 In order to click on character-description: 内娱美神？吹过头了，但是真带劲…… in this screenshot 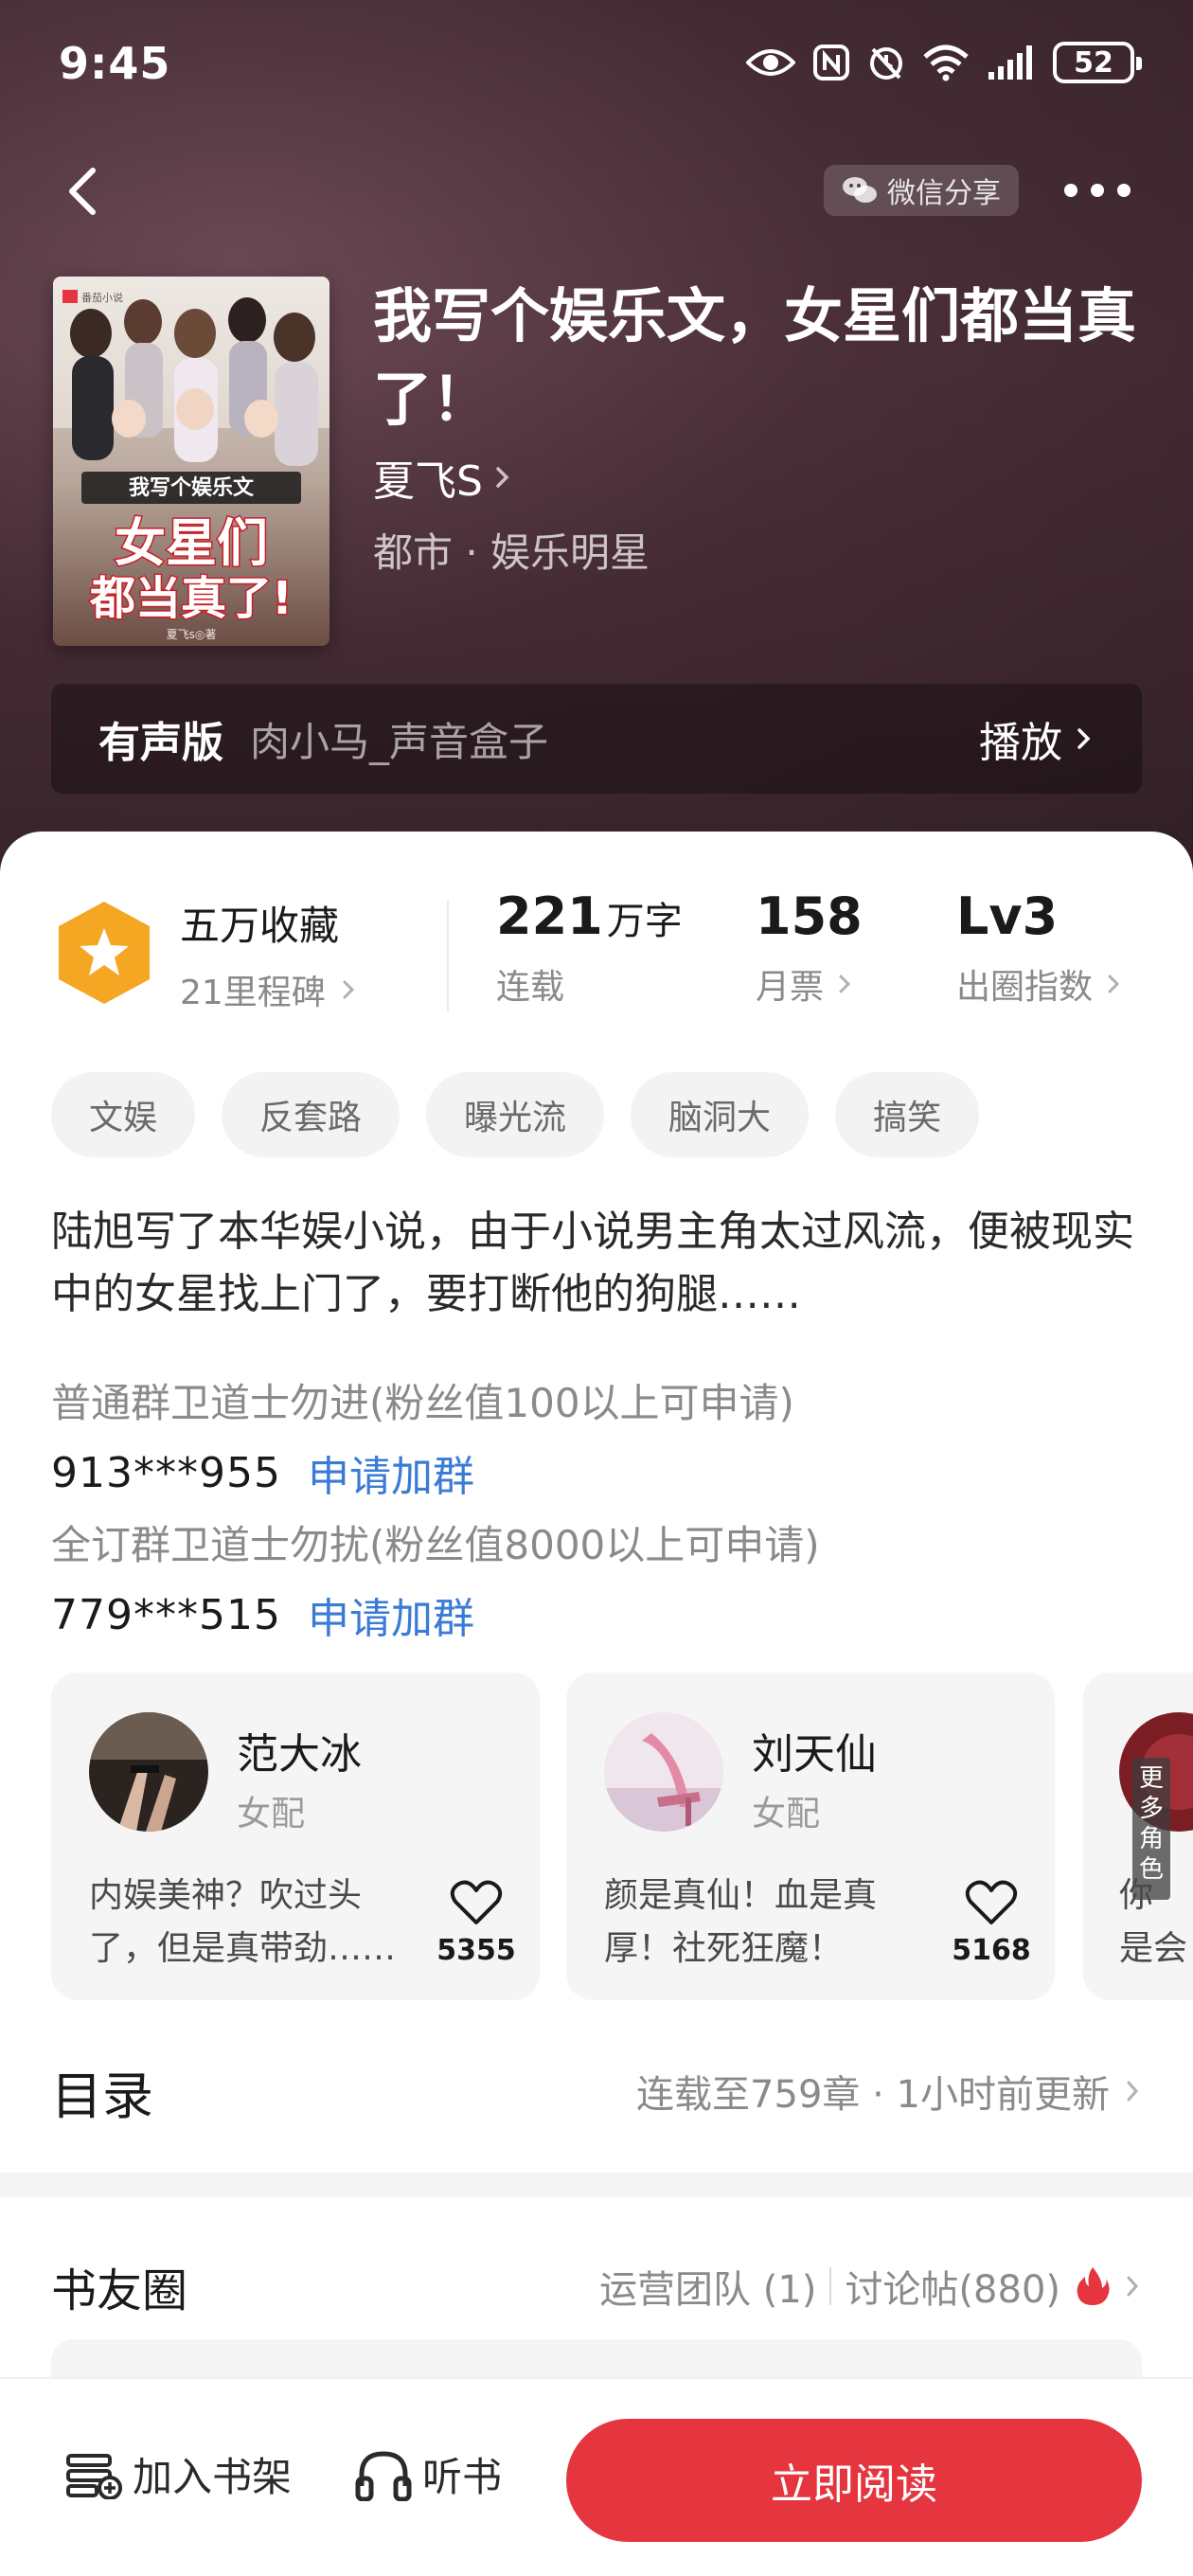, I will do `click(243, 1922)`.